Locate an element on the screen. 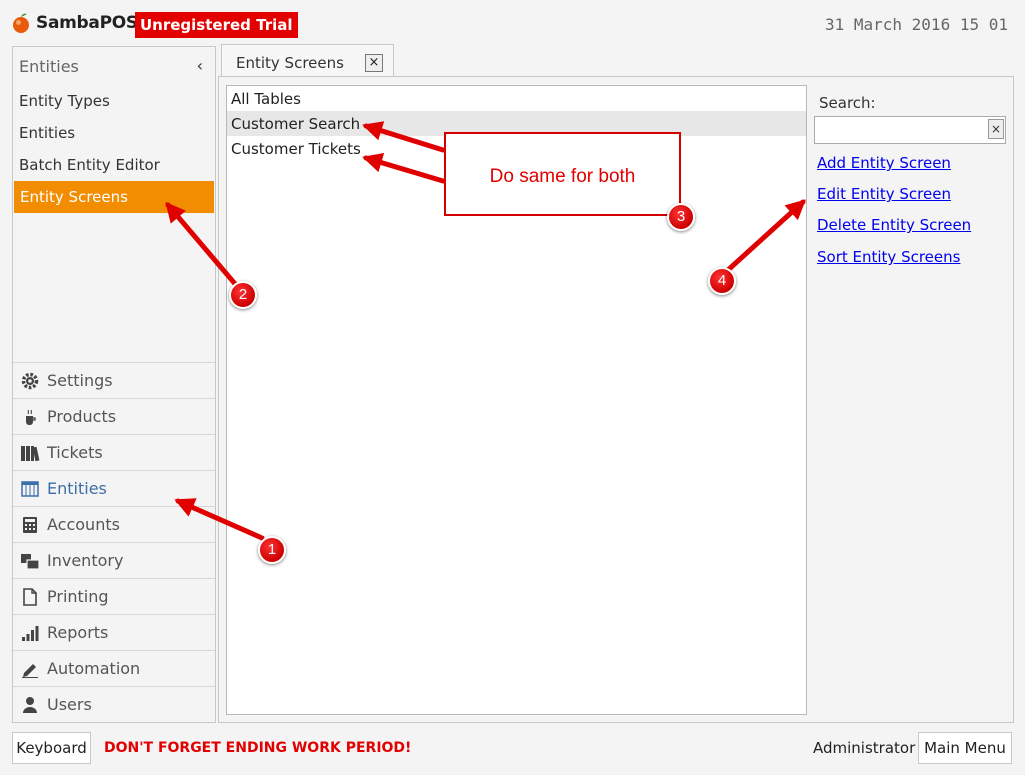  document-icon is located at coordinates (30, 597).